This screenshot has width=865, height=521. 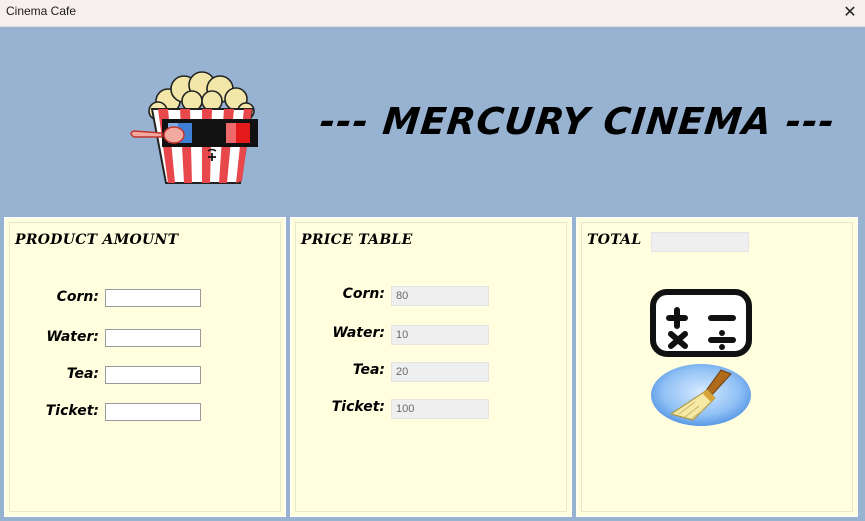 I want to click on ticket-price-label: Ticket:, so click(x=358, y=407).